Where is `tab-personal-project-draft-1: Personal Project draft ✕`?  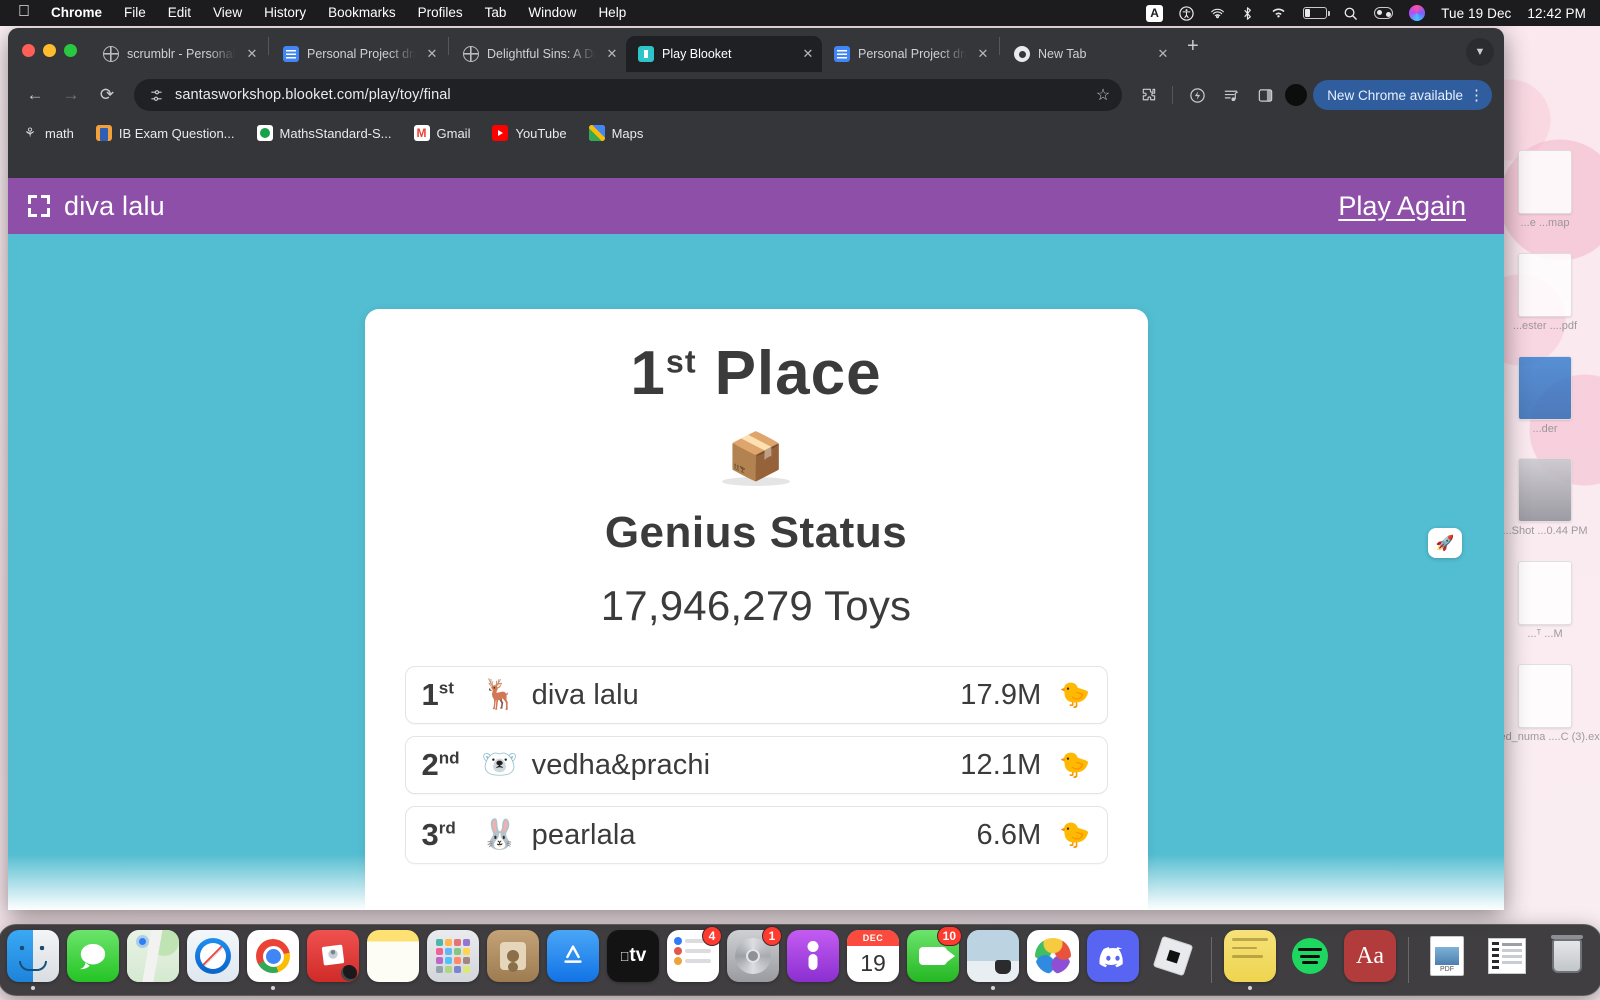
tab-personal-project-draft-1: Personal Project draft ✕ is located at coordinates (358, 54).